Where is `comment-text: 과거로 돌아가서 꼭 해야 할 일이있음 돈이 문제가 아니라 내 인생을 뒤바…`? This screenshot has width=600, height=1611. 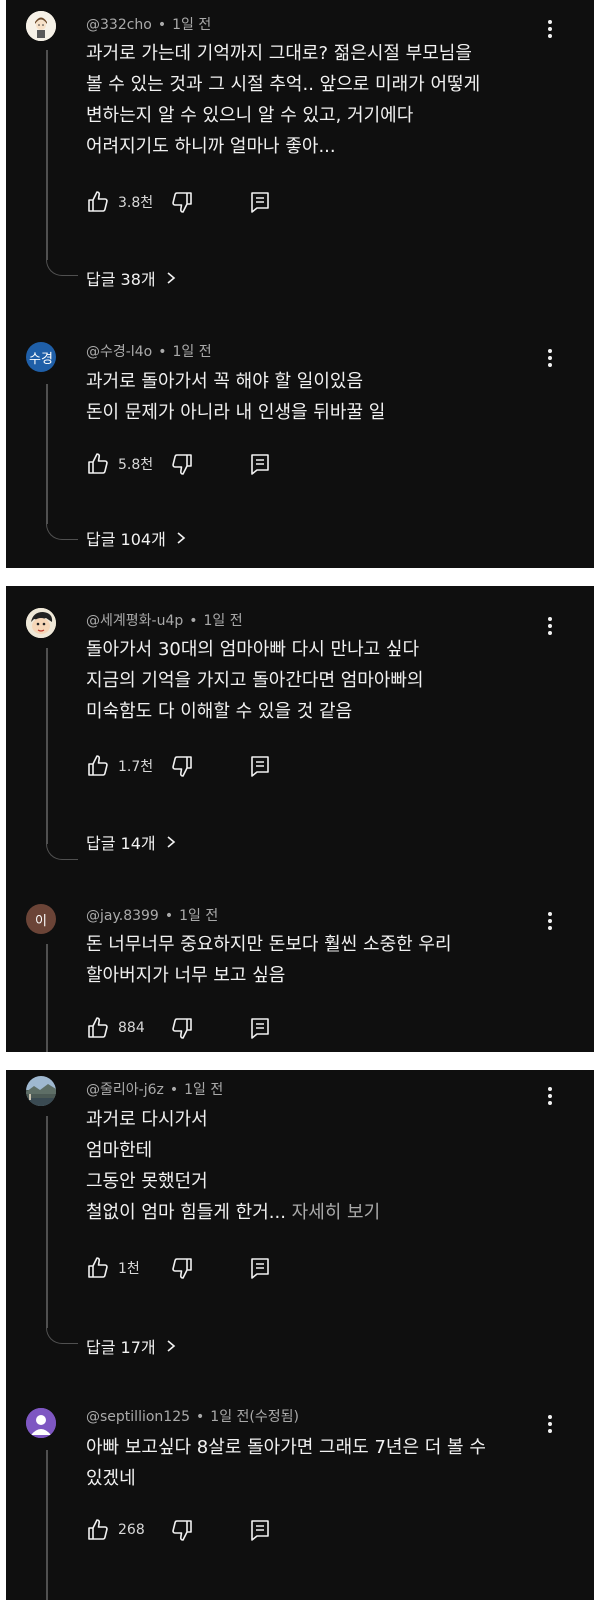
comment-text: 과거로 돌아가서 꼭 해야 할 일이있음 돈이 문제가 아니라 내 인생을 뒤바… is located at coordinates (316, 397).